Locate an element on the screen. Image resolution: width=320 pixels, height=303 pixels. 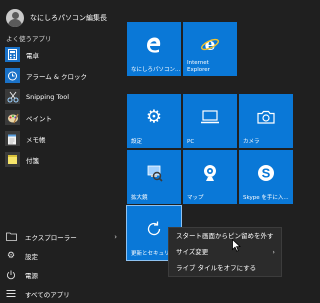
avatar is located at coordinates (15, 18).